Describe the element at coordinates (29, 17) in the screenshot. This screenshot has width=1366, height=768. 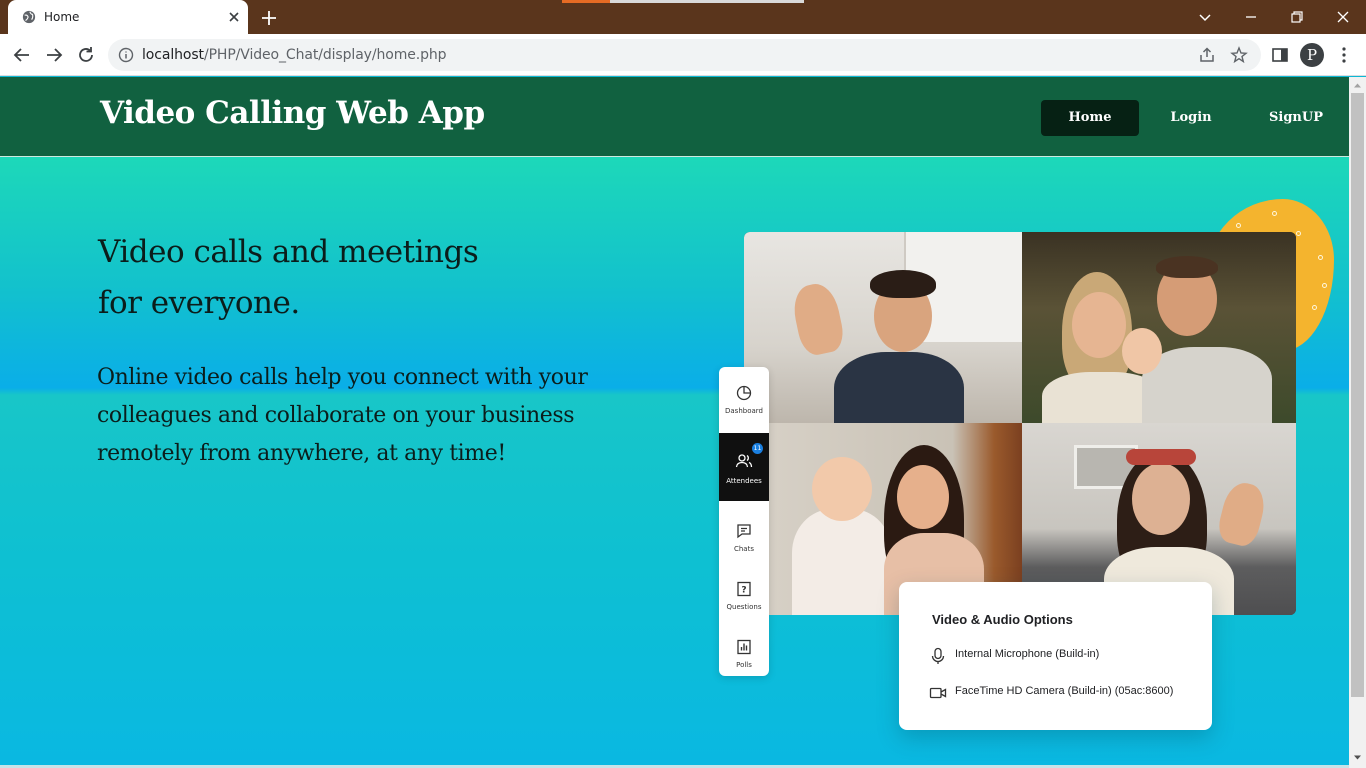
I see `globe-icon` at that location.